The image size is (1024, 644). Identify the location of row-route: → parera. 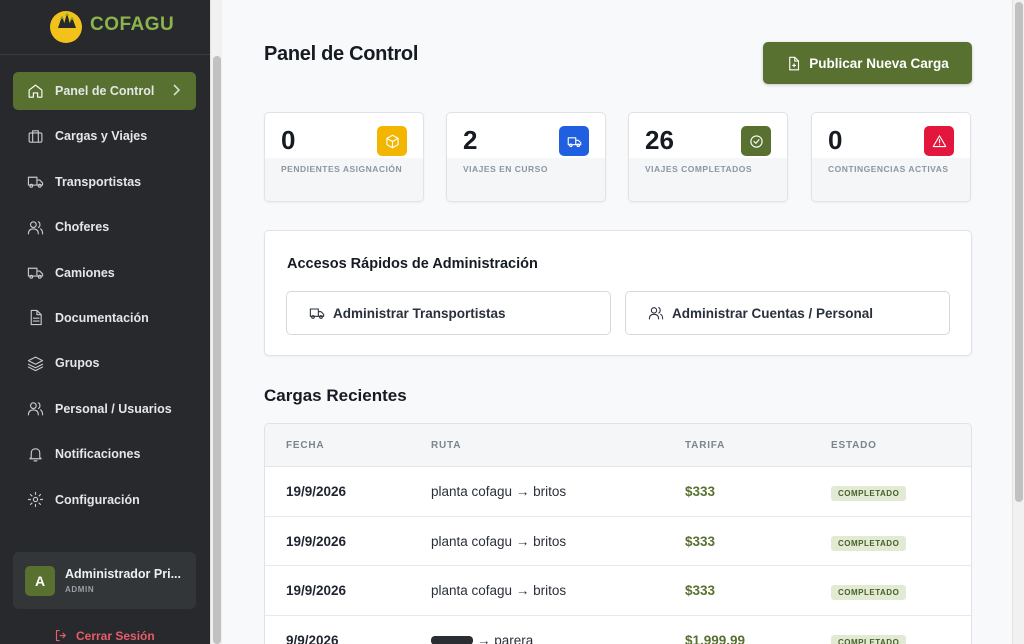
(482, 638).